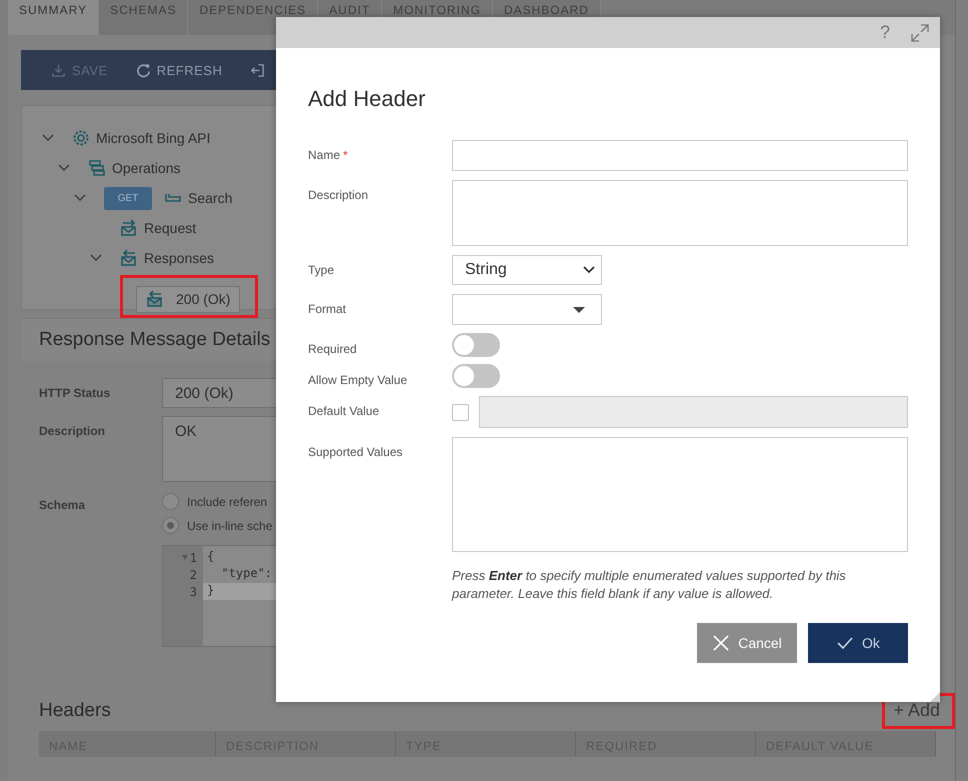 This screenshot has height=781, width=968. Describe the element at coordinates (143, 17) in the screenshot. I see `tab: SCHEMAS` at that location.